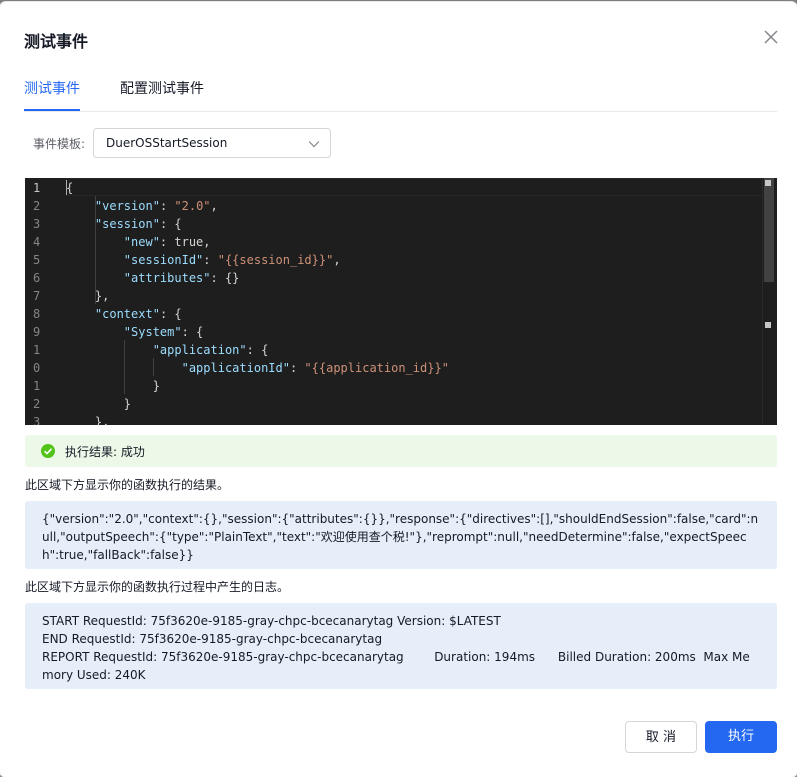 The height and width of the screenshot is (777, 797). What do you see at coordinates (138, 314) in the screenshot?
I see `code-line: "context": {` at bounding box center [138, 314].